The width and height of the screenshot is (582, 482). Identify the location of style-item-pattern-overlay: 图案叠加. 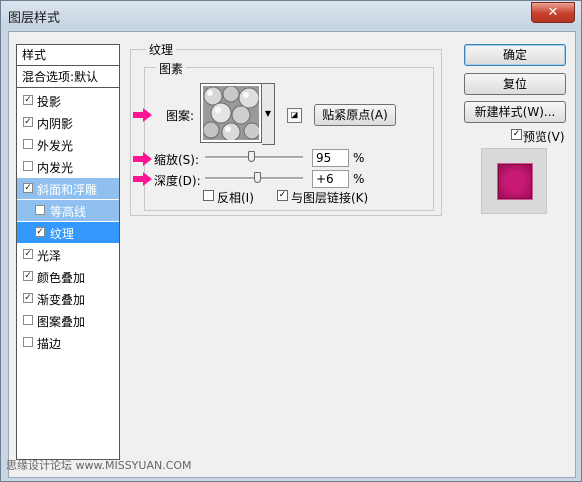
(68, 320).